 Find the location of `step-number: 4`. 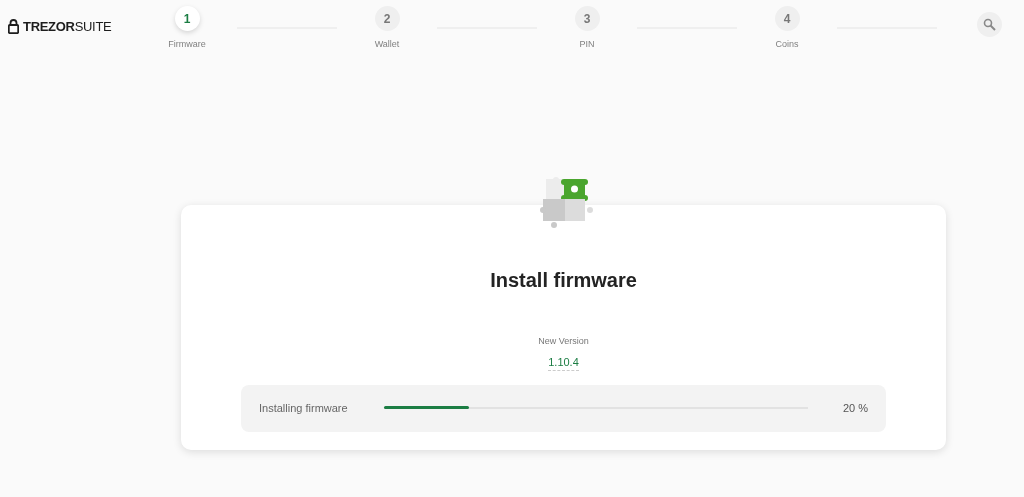

step-number: 4 is located at coordinates (787, 18).